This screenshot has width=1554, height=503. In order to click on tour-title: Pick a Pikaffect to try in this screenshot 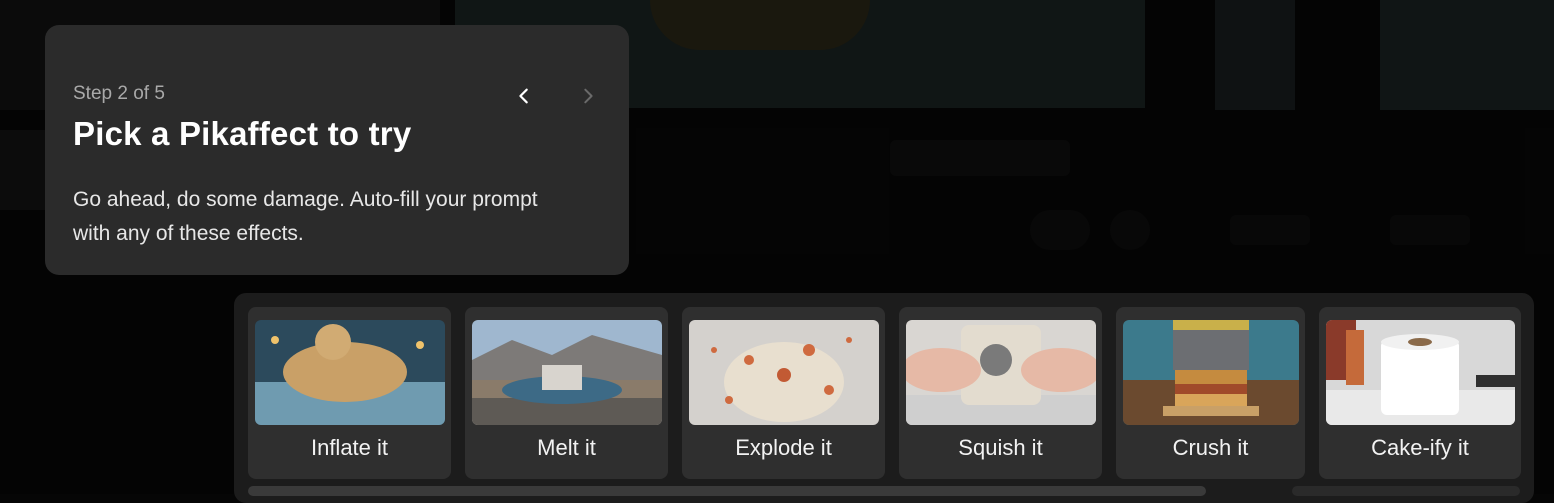, I will do `click(242, 133)`.